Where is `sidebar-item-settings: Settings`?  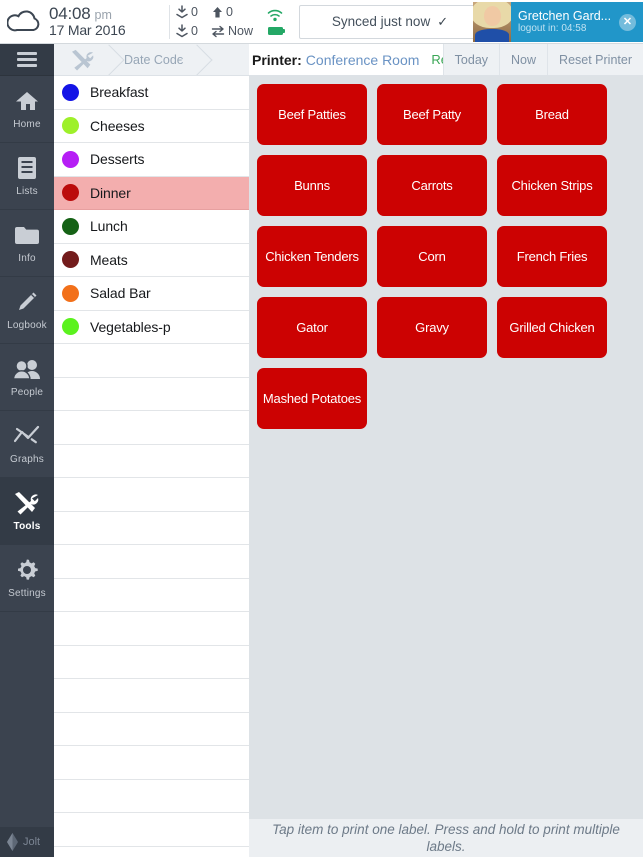 sidebar-item-settings: Settings is located at coordinates (27, 578).